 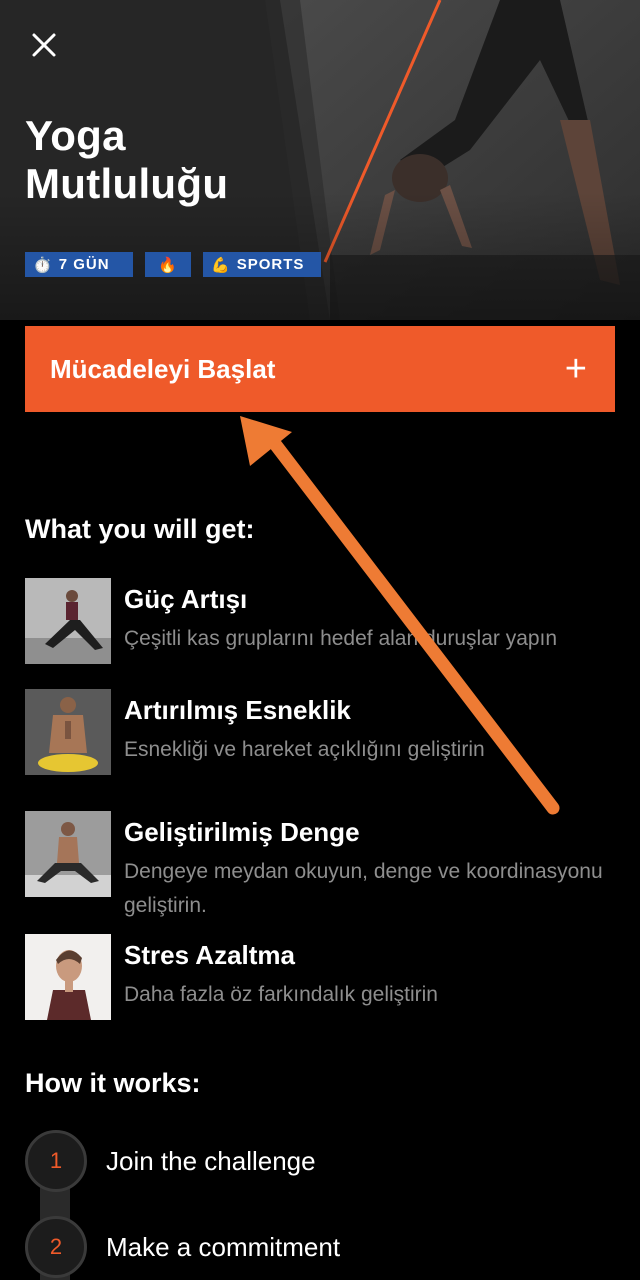 What do you see at coordinates (320, 369) in the screenshot?
I see `start-challenge-button: Mücadeleyi Başlat +` at bounding box center [320, 369].